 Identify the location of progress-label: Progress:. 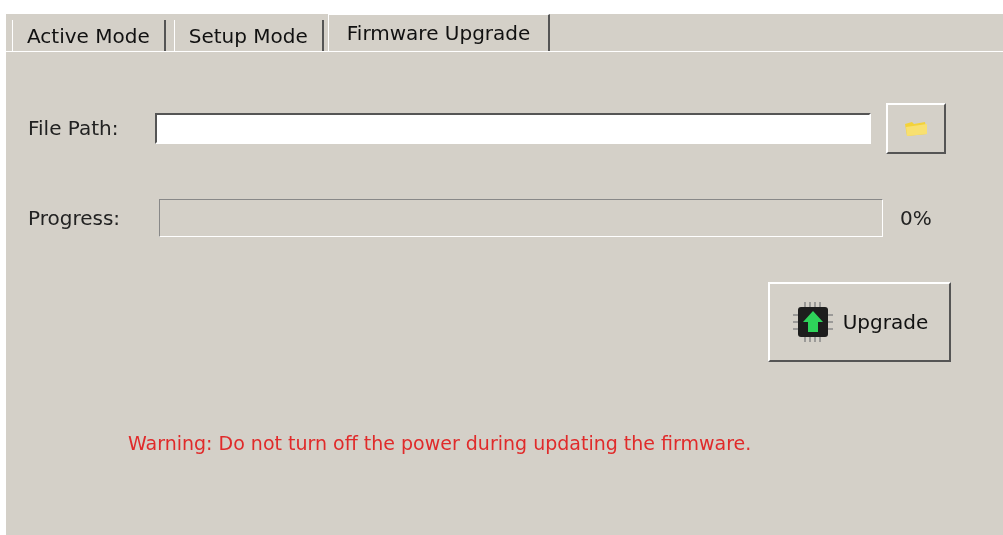
(75, 218).